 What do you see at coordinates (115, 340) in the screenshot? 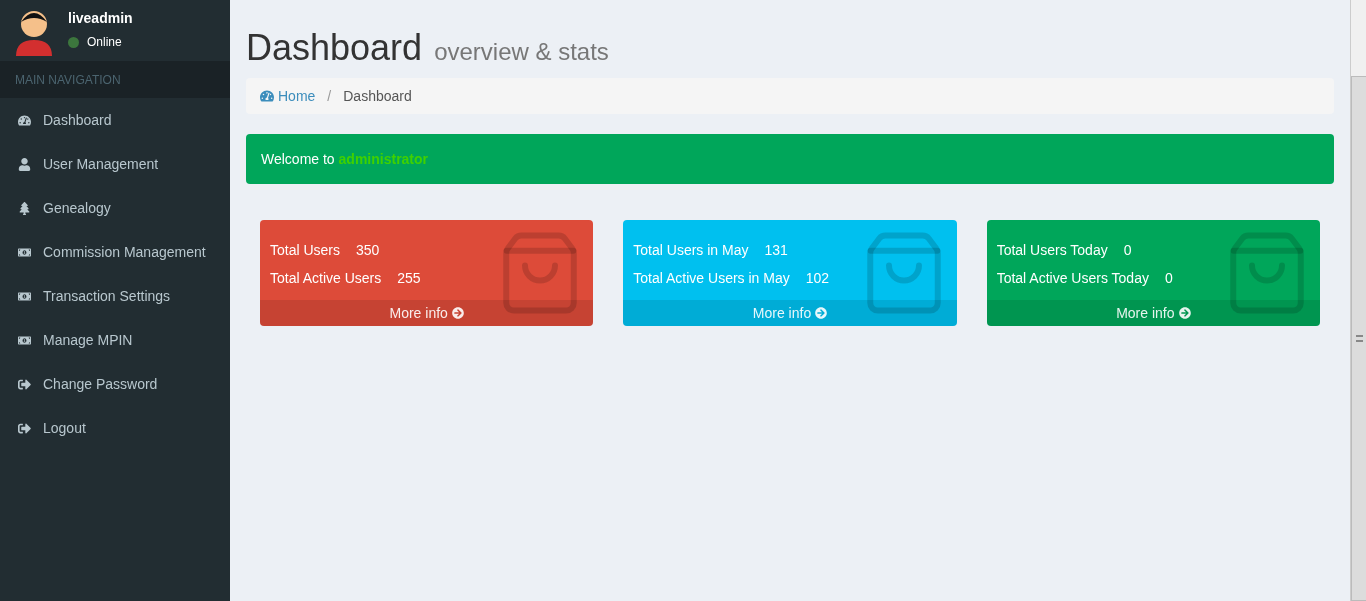
I see `nav-item: Manage MPIN` at bounding box center [115, 340].